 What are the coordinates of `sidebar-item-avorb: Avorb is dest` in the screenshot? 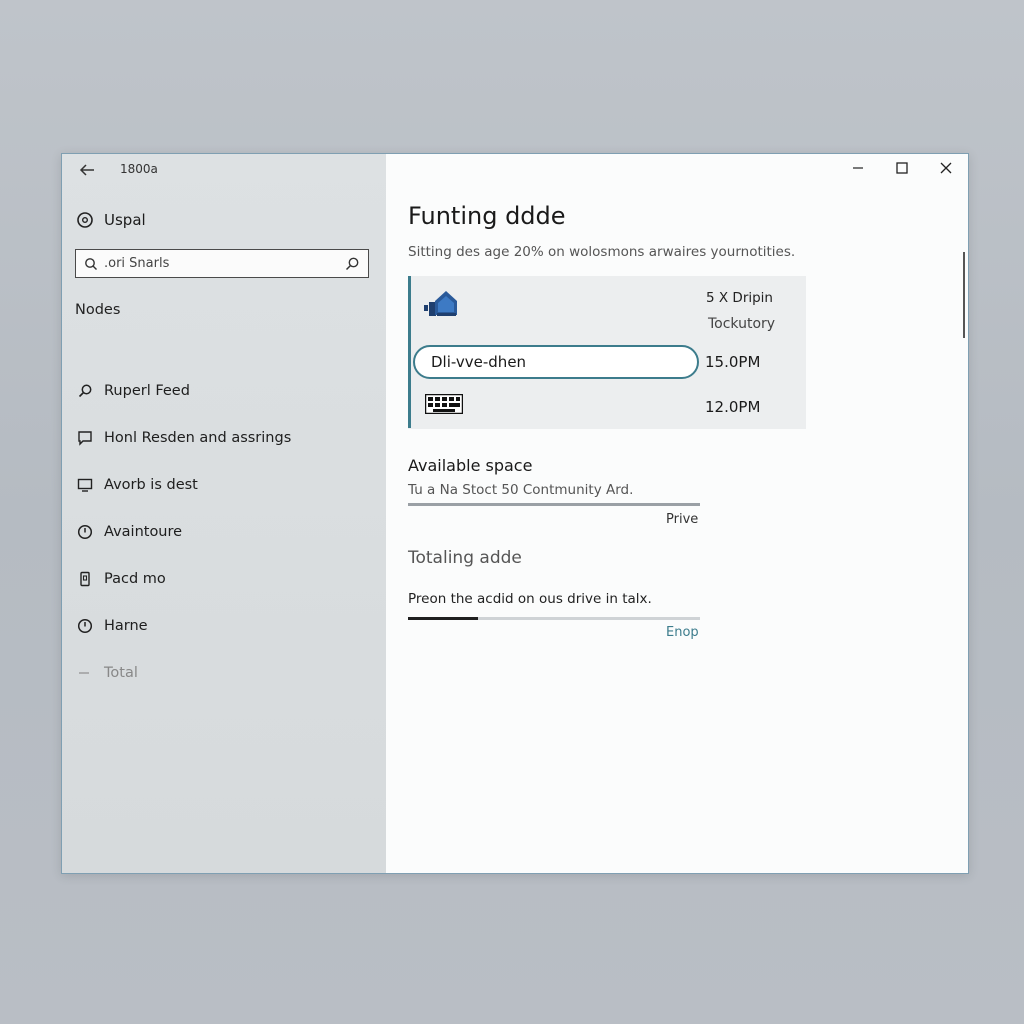 It's located at (226, 484).